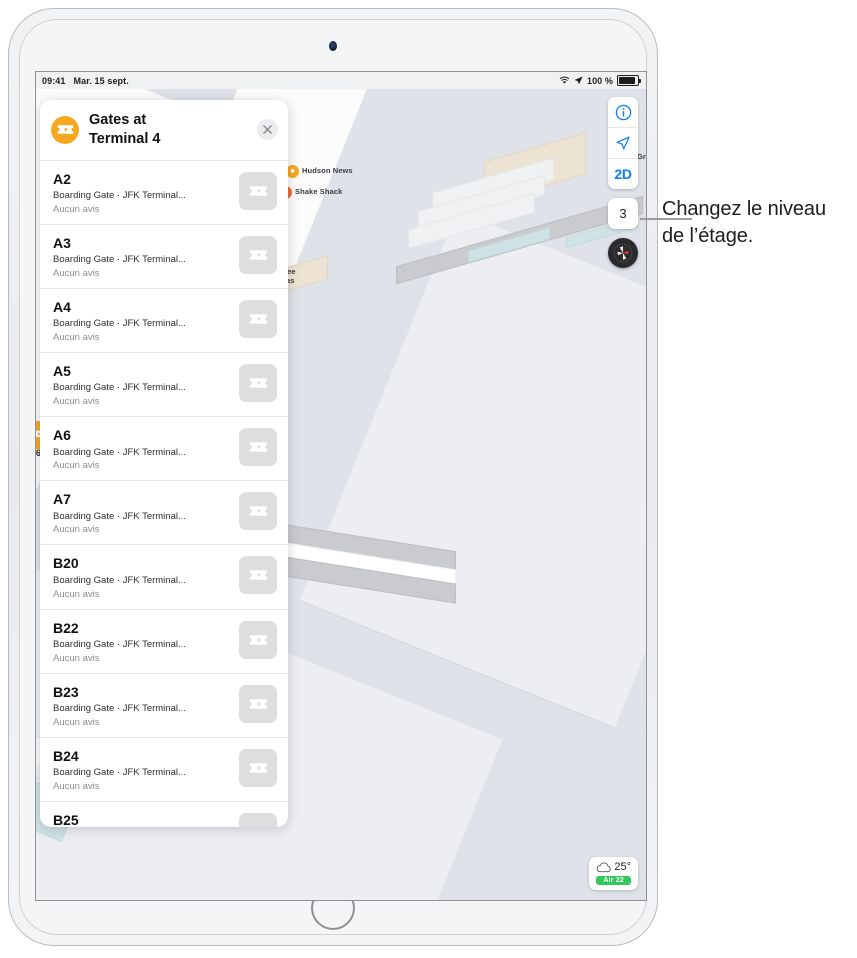  What do you see at coordinates (629, 80) in the screenshot?
I see `battery-icon` at bounding box center [629, 80].